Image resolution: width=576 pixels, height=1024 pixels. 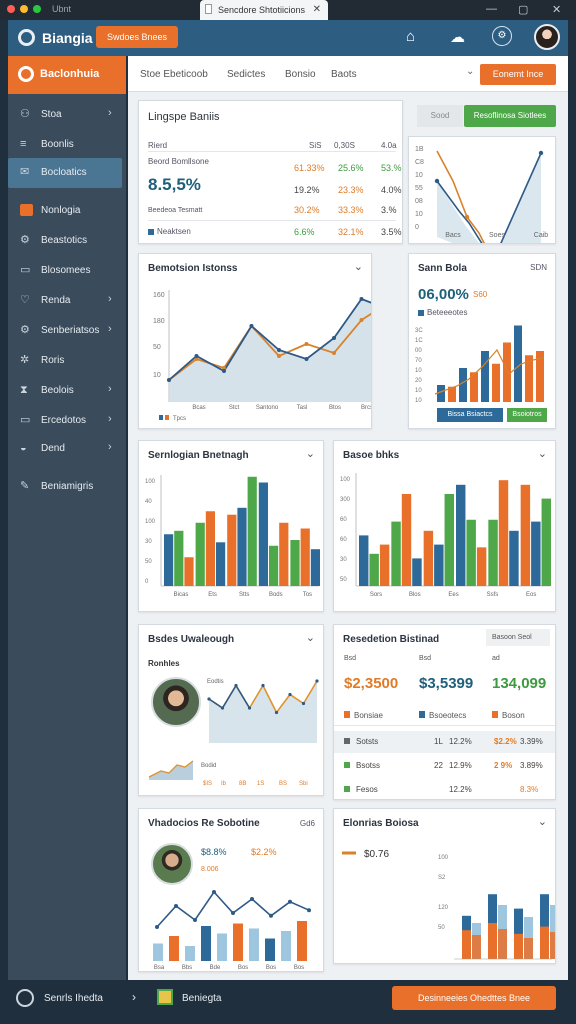 I want to click on x-tick-label: Soes, so click(x=497, y=235).